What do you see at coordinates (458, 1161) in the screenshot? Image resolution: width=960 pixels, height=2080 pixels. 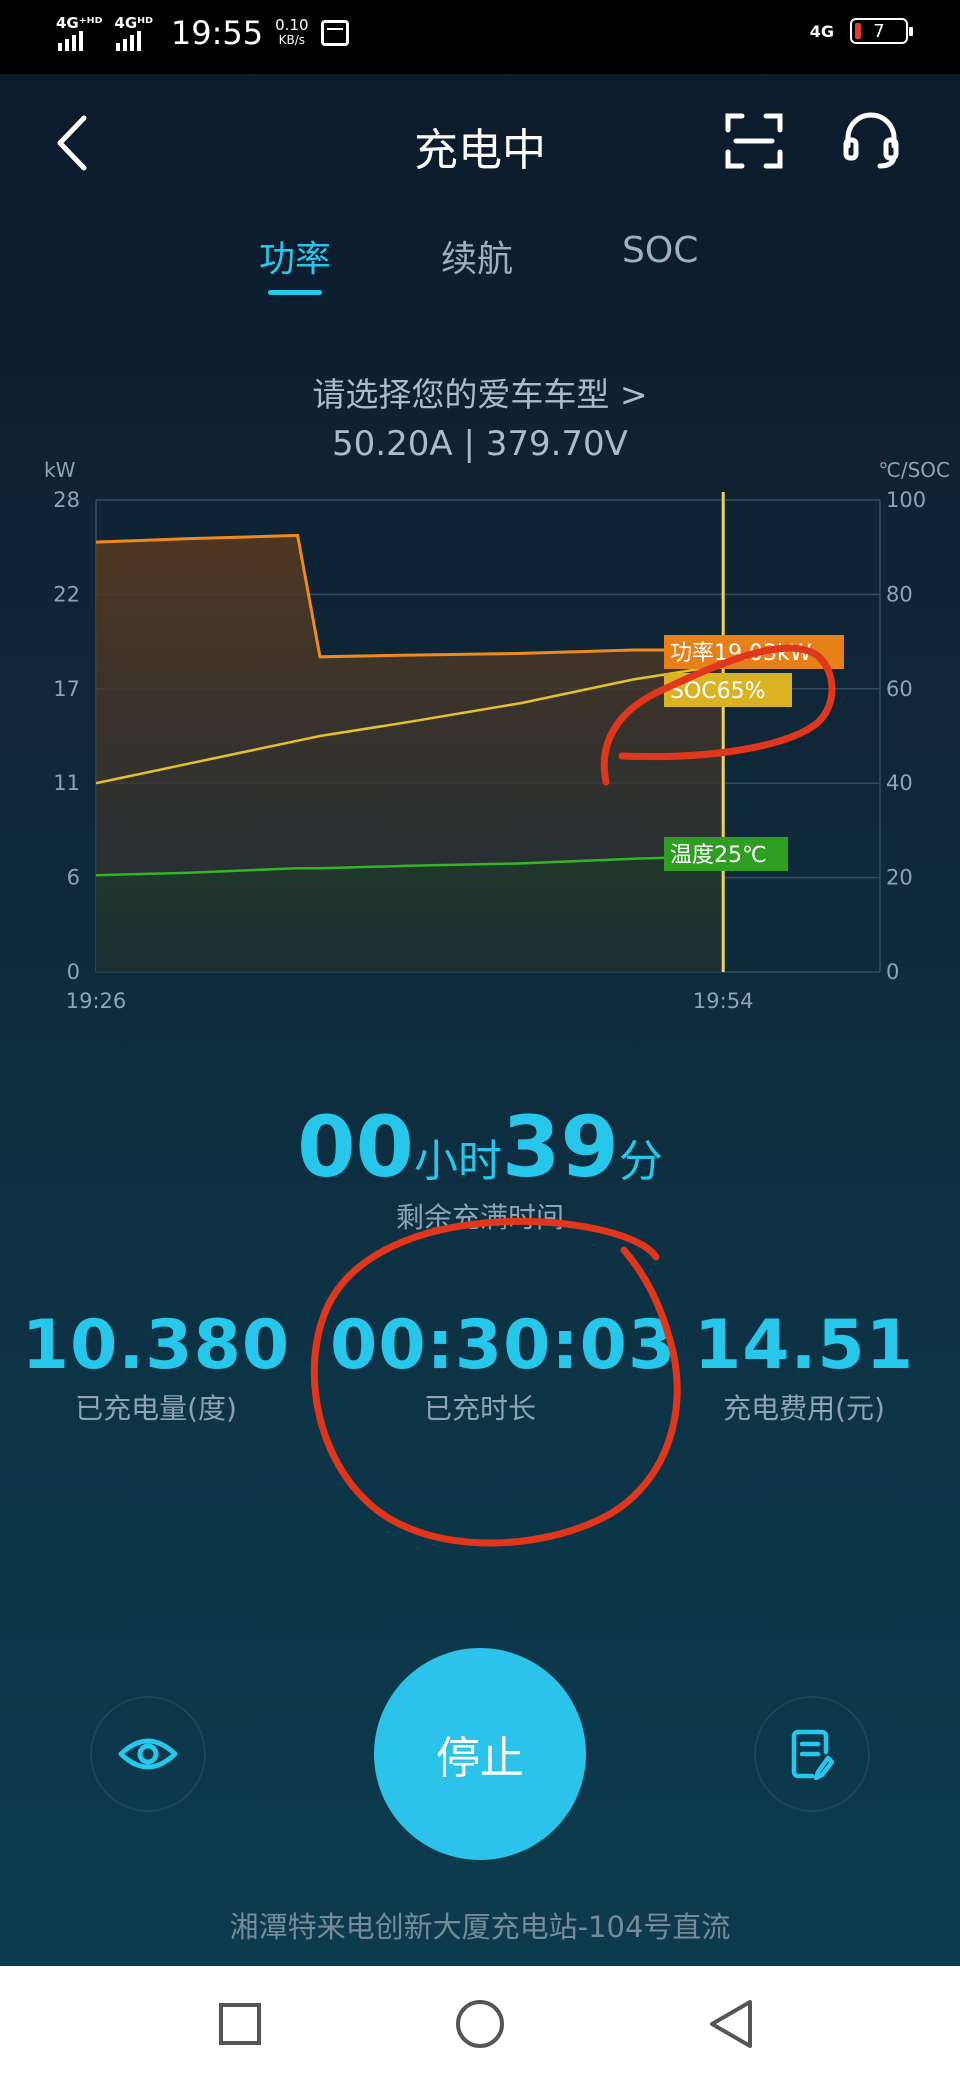 I see `remaining-hours-unit: 小时` at bounding box center [458, 1161].